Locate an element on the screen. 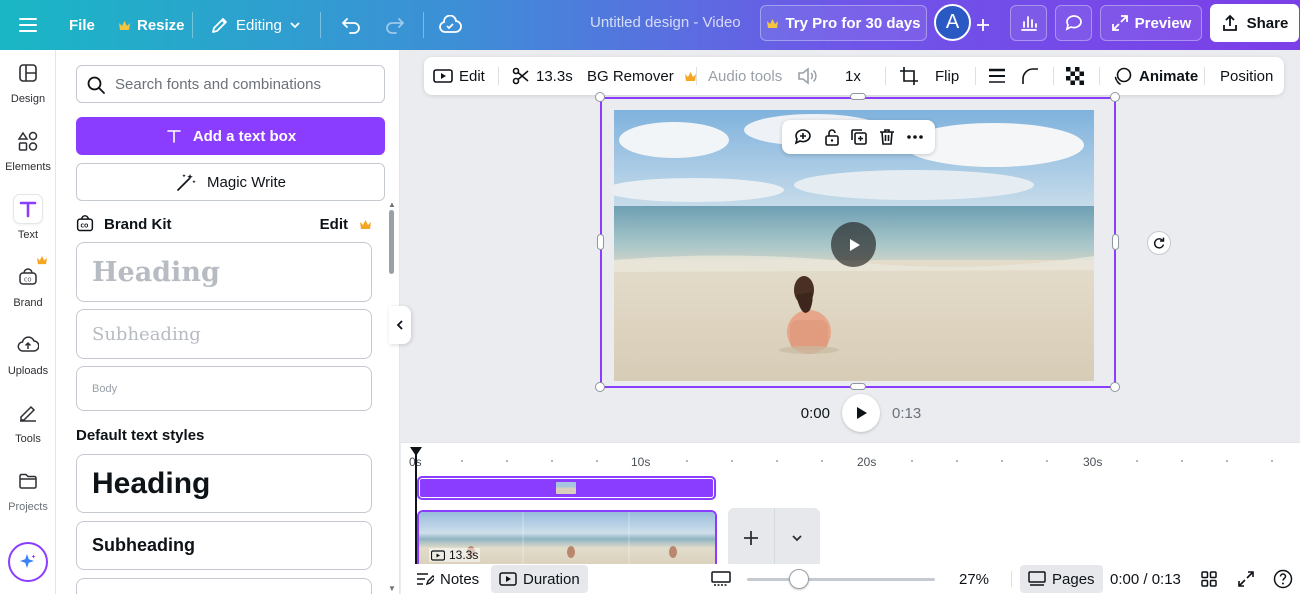  transparency-checker-icon is located at coordinates (1075, 76).